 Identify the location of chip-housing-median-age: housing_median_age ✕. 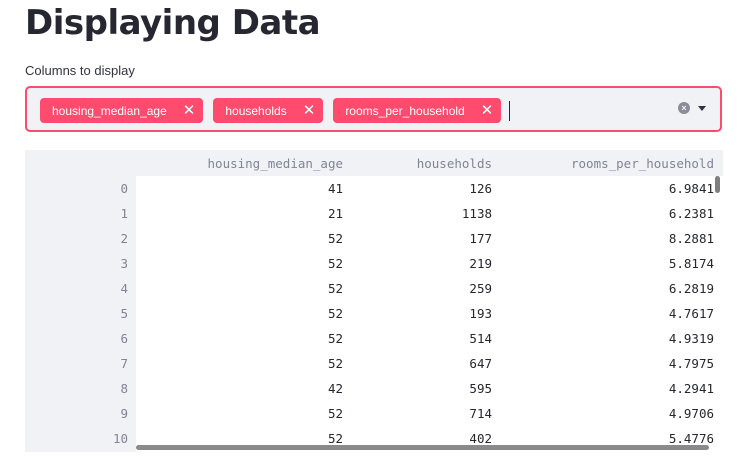
(122, 110).